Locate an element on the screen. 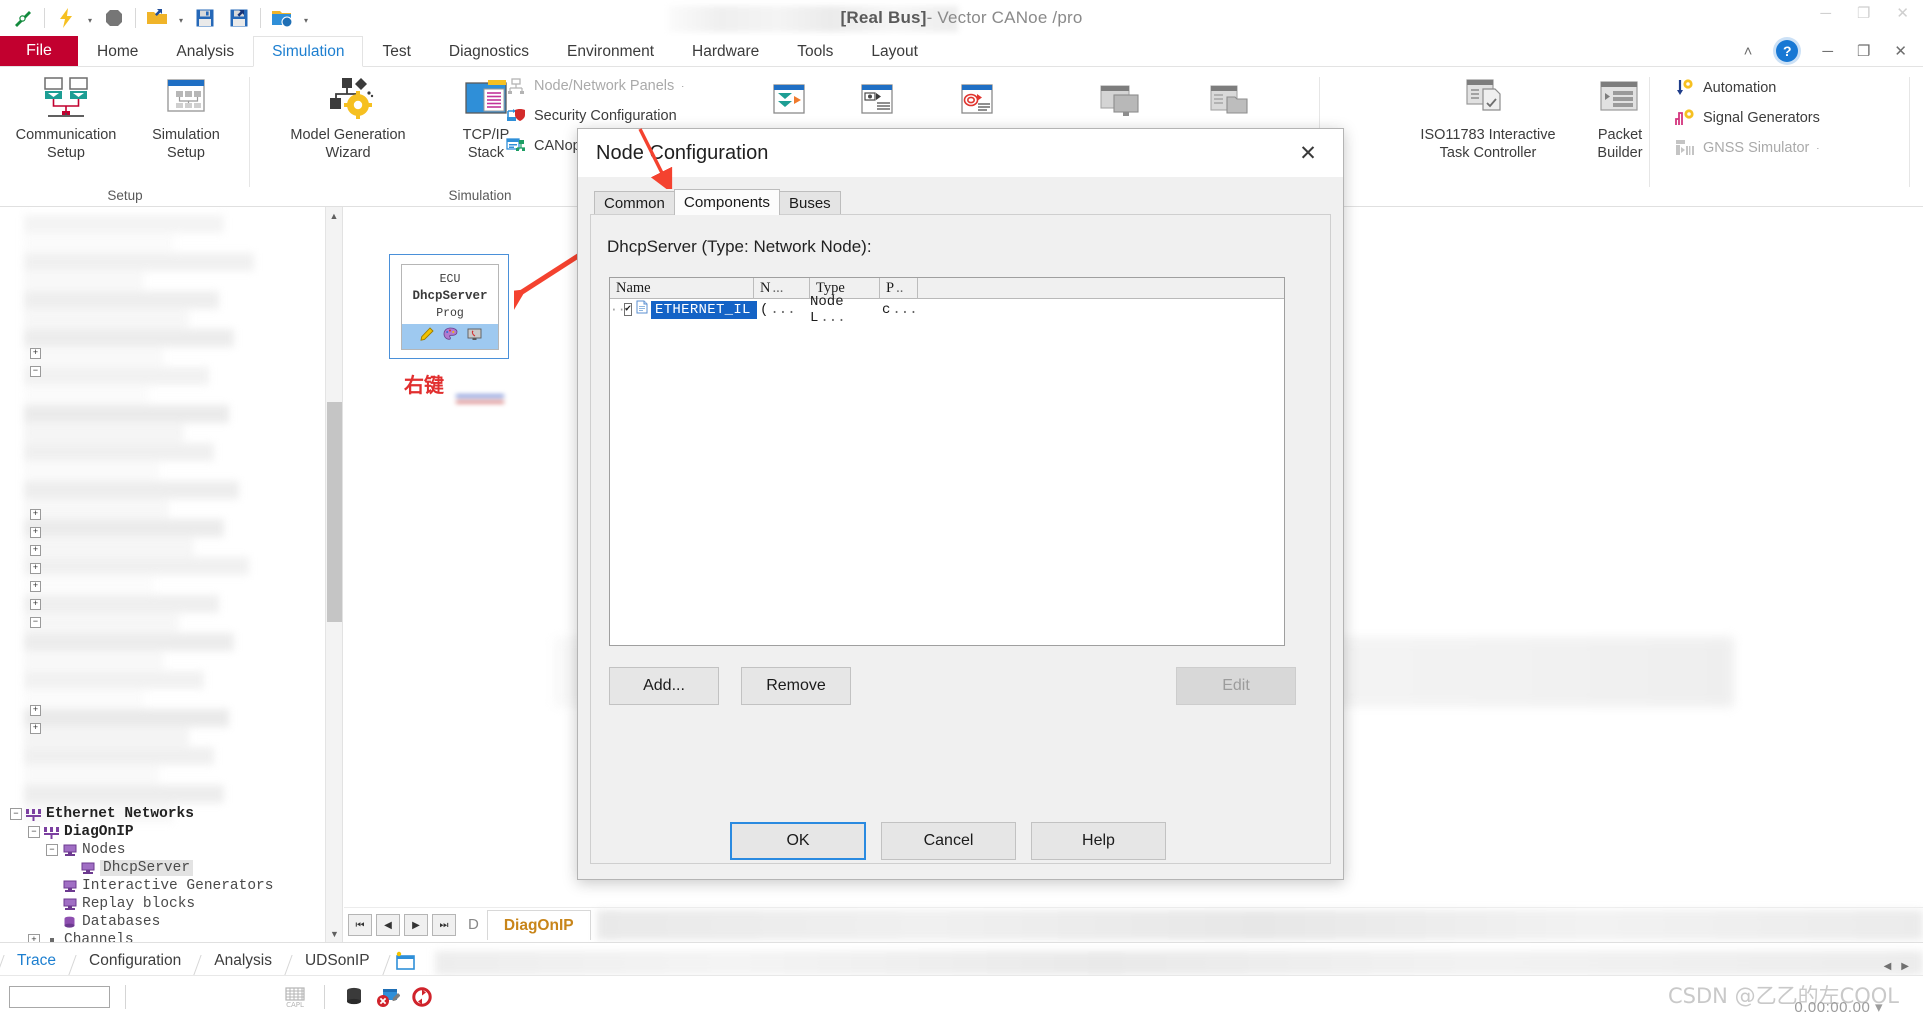  ribbon-tab-simulation: Simulation is located at coordinates (308, 51).